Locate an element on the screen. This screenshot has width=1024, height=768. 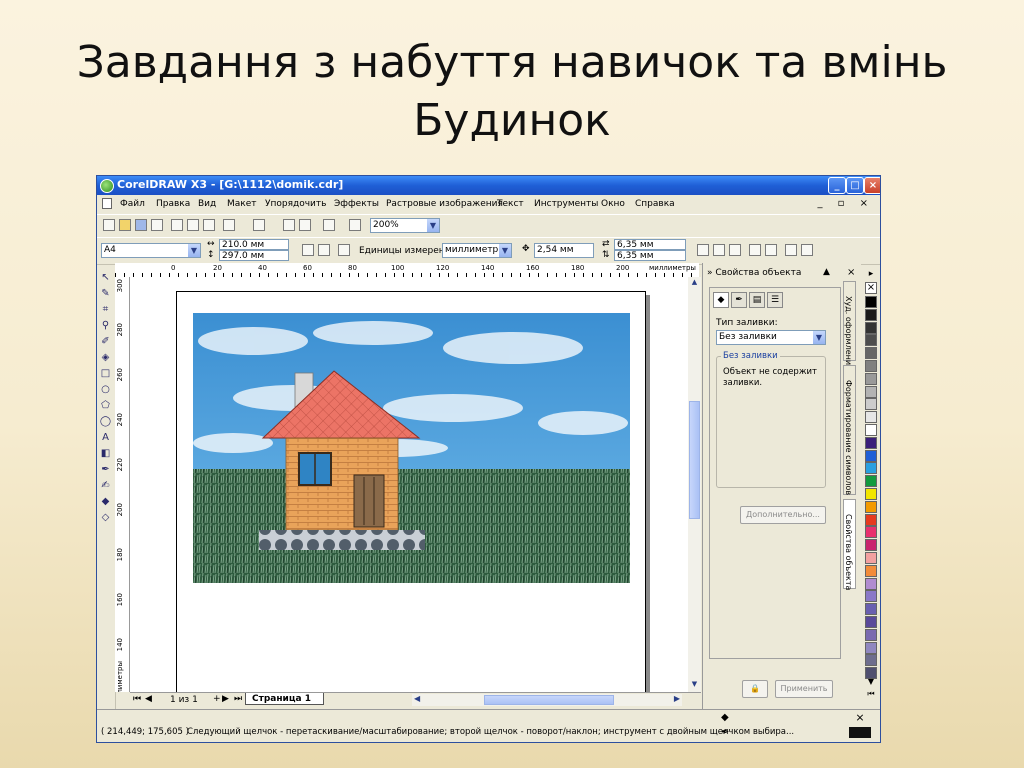
menu-file: Файл is located at coordinates (132, 204).